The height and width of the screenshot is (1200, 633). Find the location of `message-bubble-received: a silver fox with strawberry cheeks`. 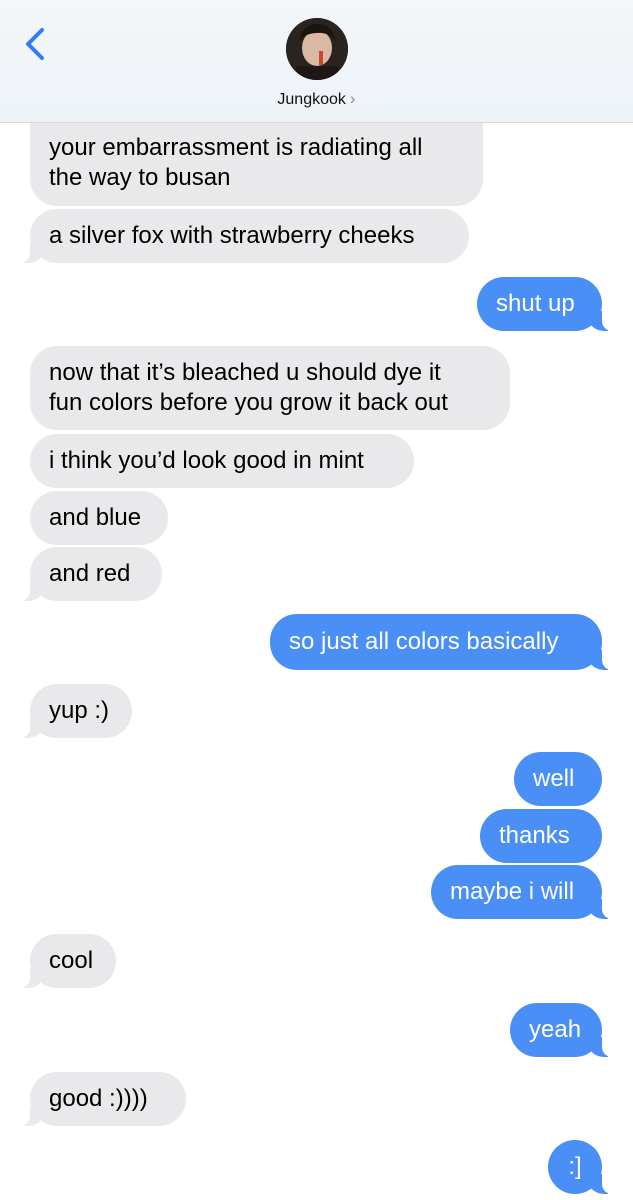

message-bubble-received: a silver fox with strawberry cheeks is located at coordinates (244, 236).